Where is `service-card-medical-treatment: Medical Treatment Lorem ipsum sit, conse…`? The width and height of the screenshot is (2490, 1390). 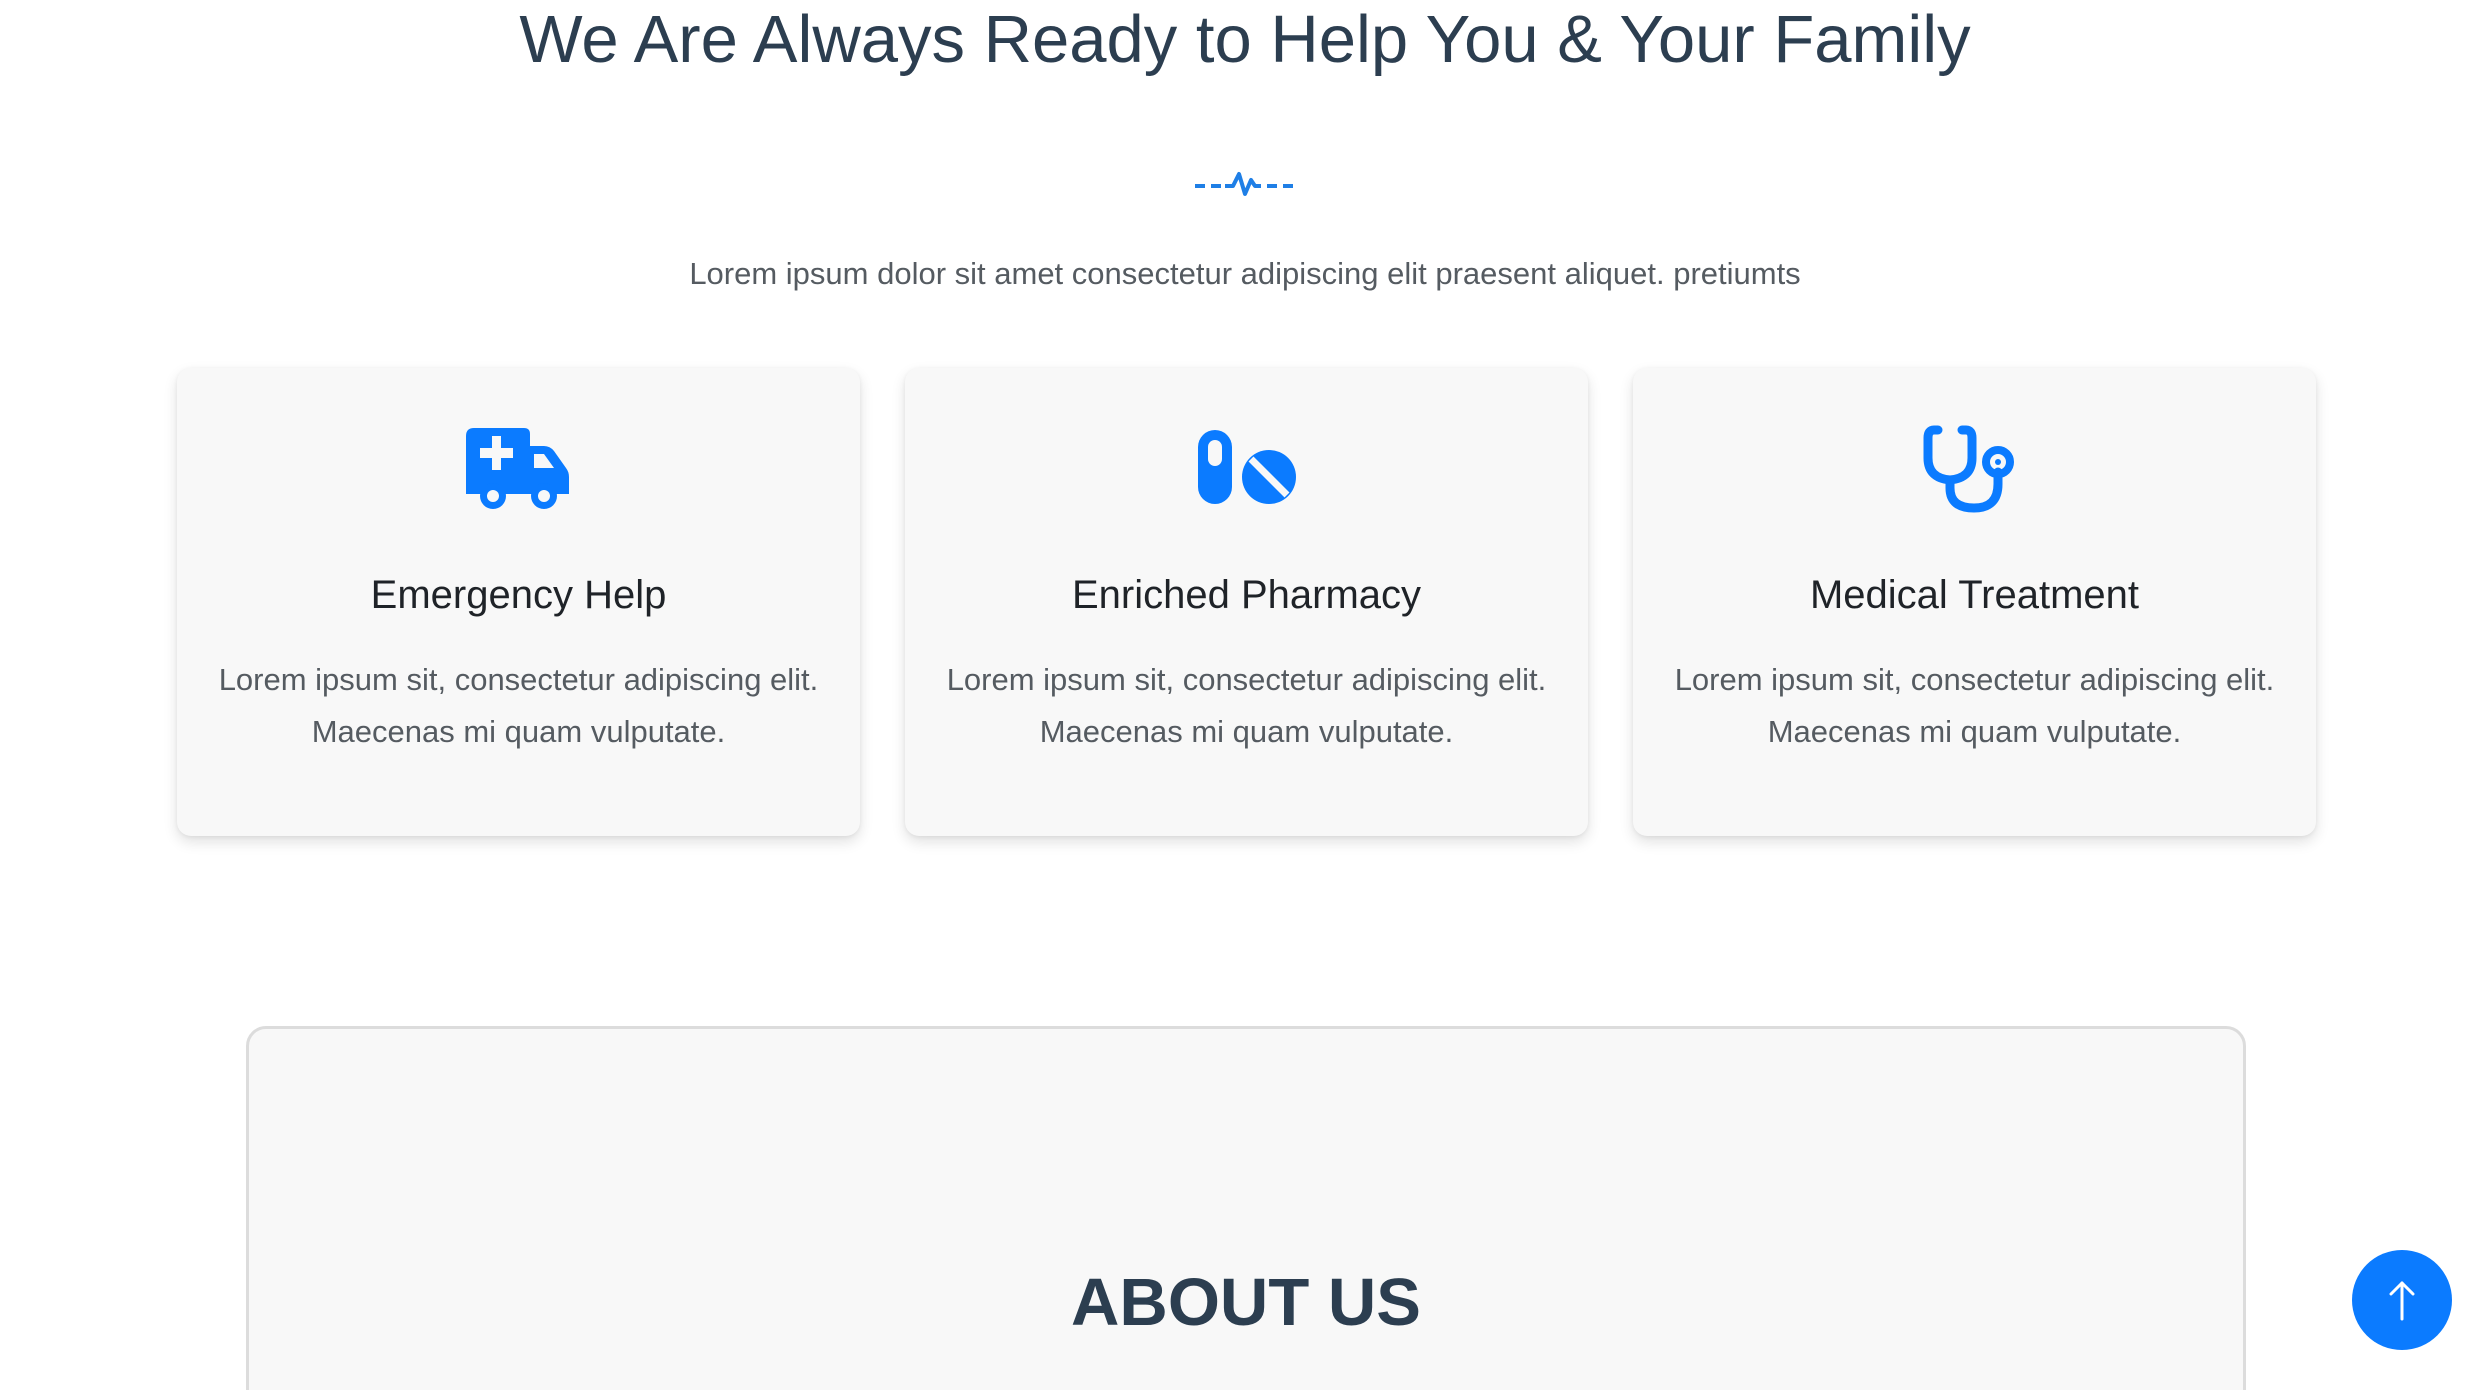
service-card-medical-treatment: Medical Treatment Lorem ipsum sit, conse… is located at coordinates (1974, 602).